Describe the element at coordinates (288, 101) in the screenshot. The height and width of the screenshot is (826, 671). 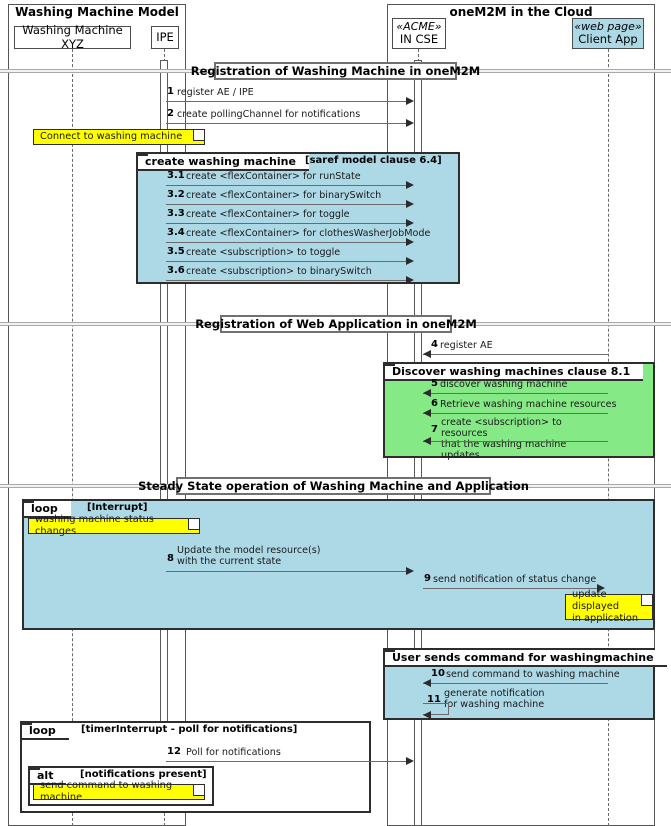
I see `message-1-line` at that location.